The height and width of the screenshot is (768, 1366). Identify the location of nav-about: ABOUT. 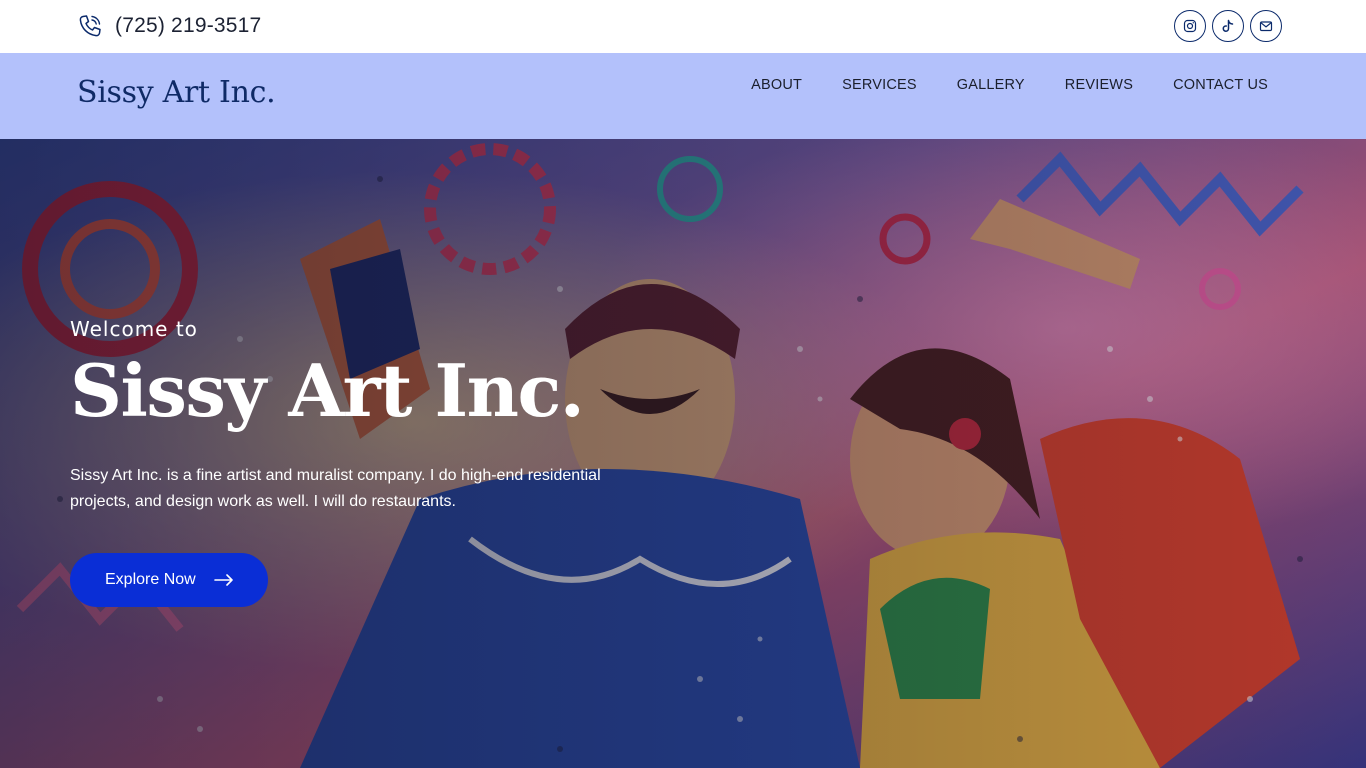
(776, 85).